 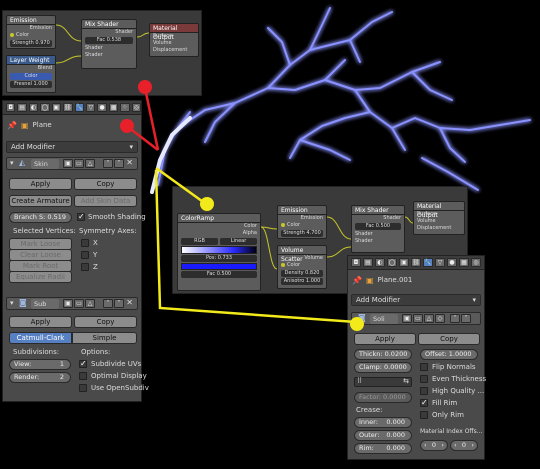 I want to click on selected-vertices-label: Selected Vertices:, so click(x=44, y=231).